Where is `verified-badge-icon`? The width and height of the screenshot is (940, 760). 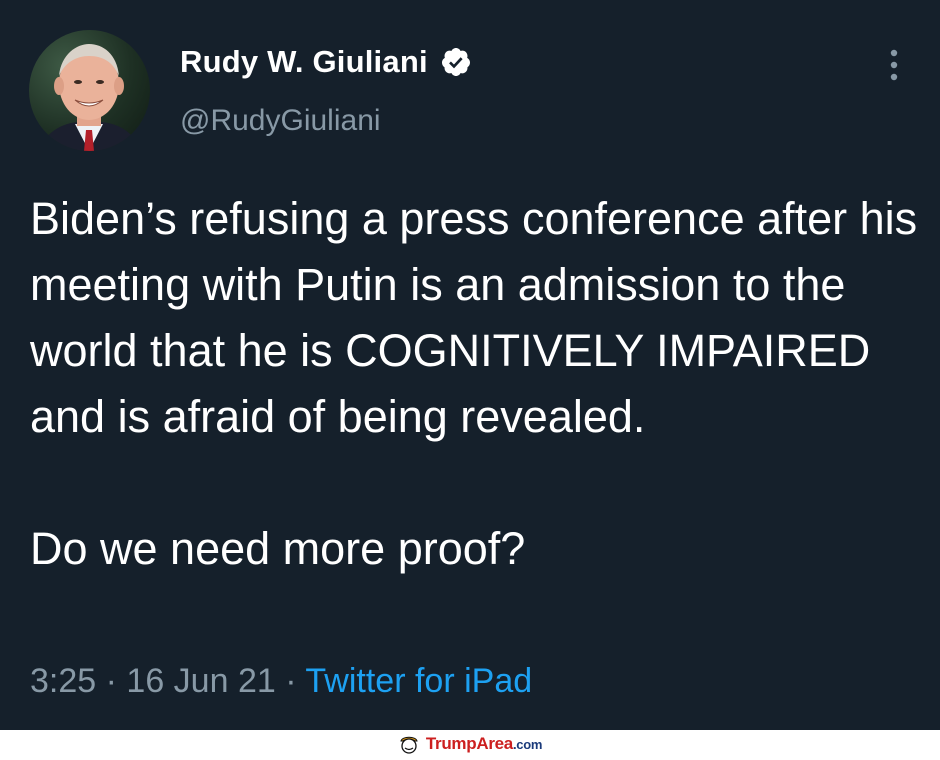 verified-badge-icon is located at coordinates (456, 62).